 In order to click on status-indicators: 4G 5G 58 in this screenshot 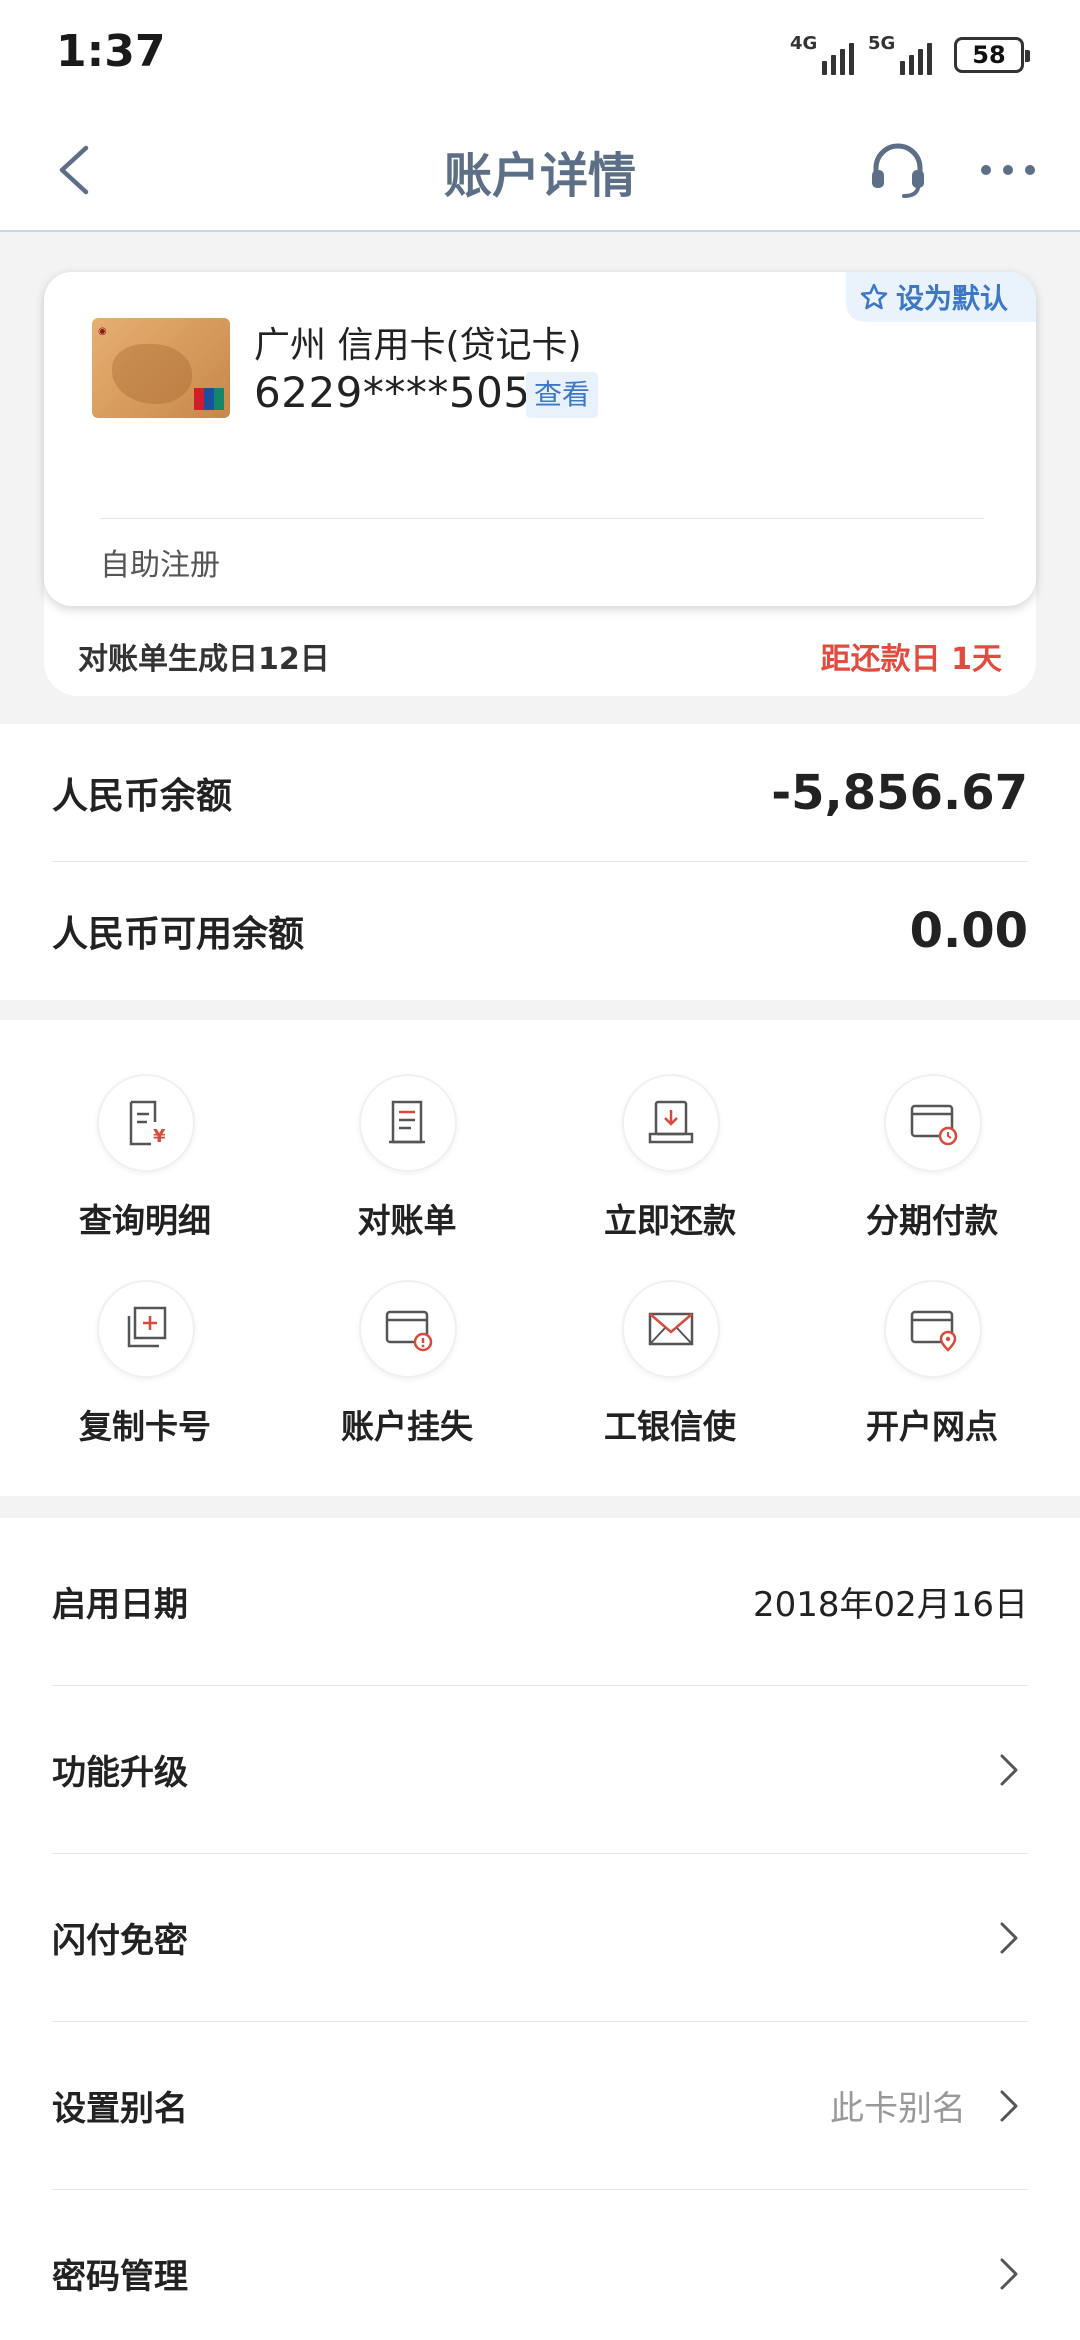, I will do `click(910, 55)`.